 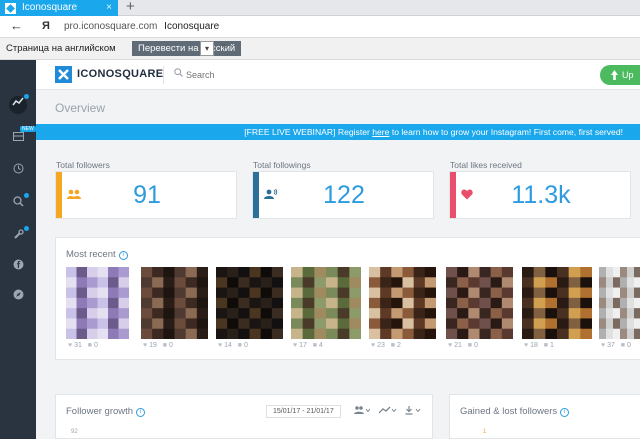 What do you see at coordinates (10, 8) in the screenshot?
I see `iconosquare-favicon-icon` at bounding box center [10, 8].